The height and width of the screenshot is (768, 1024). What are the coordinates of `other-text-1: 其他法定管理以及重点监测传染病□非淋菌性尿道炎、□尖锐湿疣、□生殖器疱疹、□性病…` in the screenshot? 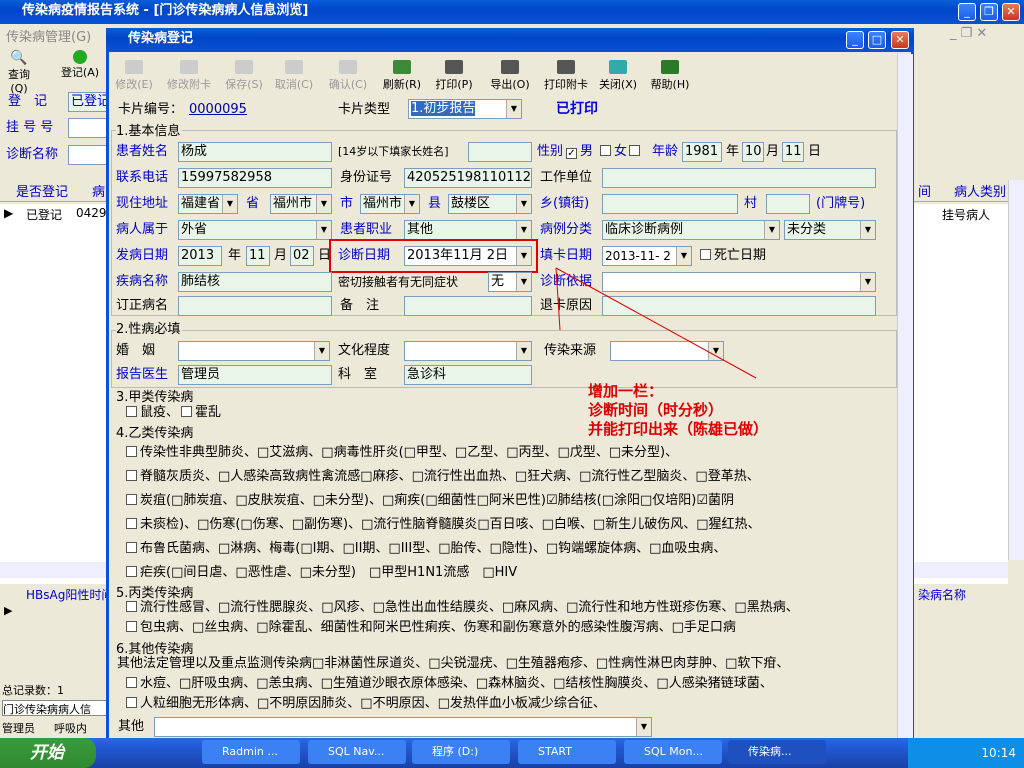 It's located at (453, 663).